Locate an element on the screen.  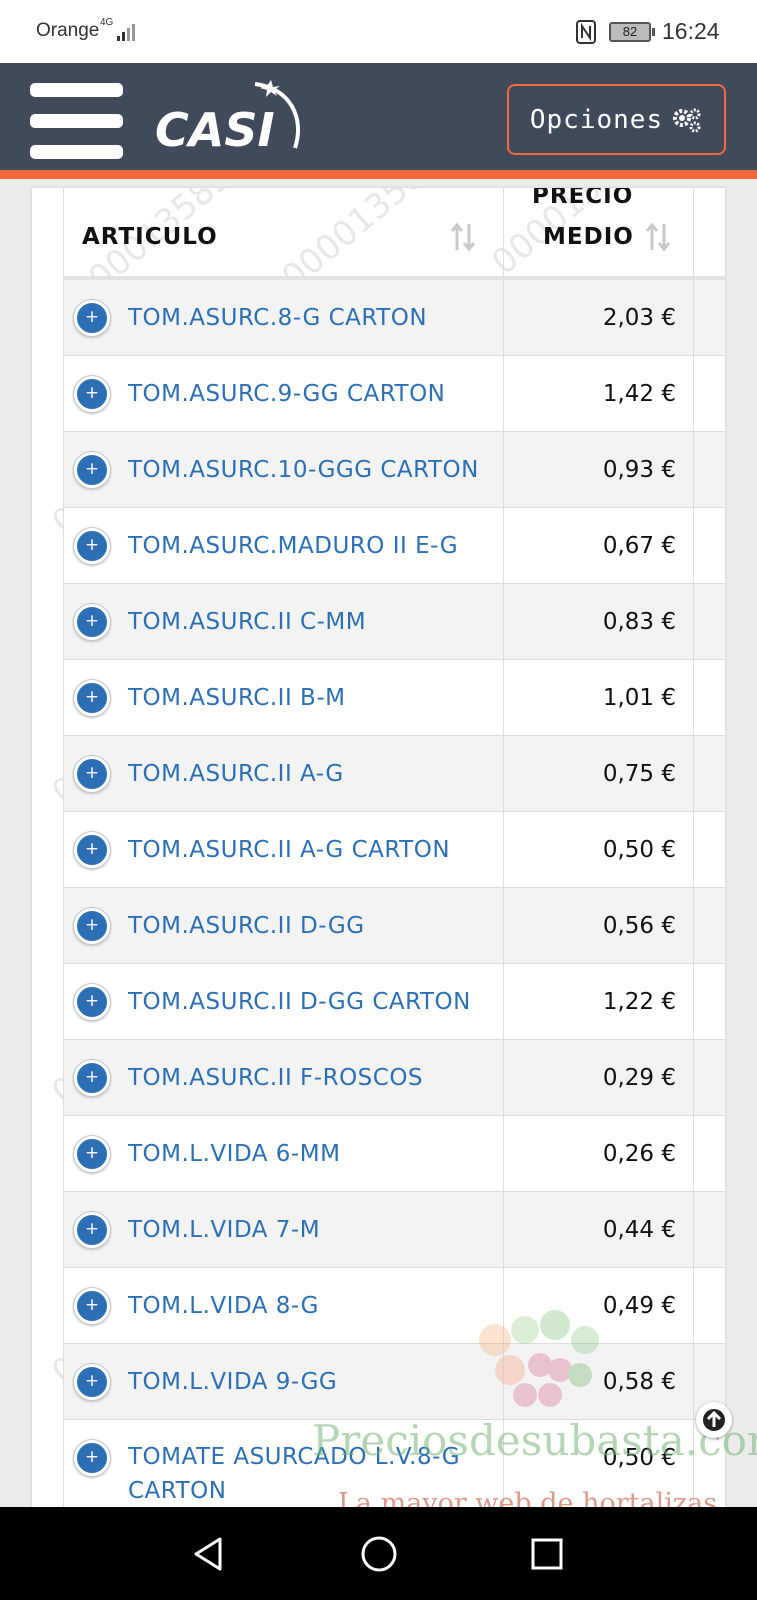
home-icon is located at coordinates (379, 1554).